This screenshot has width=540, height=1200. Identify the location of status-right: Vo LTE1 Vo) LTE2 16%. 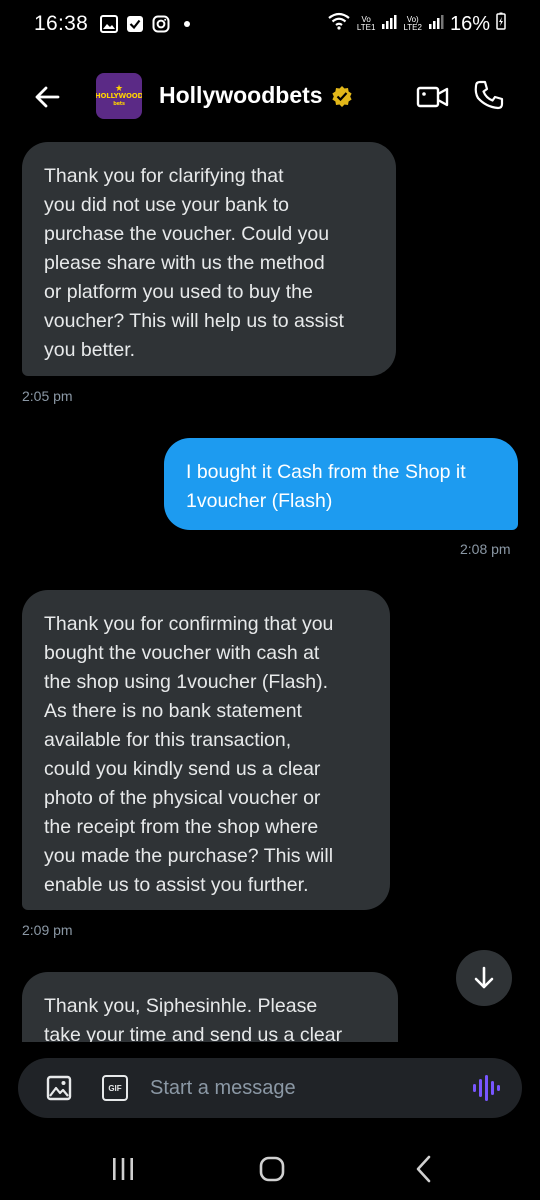
(416, 24).